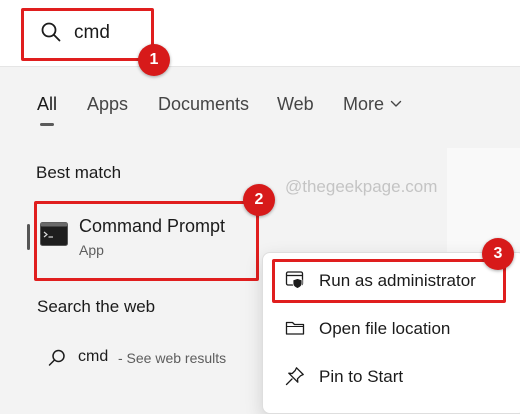  What do you see at coordinates (361, 377) in the screenshot?
I see `menu-item-pin-to-start: Pin to Start` at bounding box center [361, 377].